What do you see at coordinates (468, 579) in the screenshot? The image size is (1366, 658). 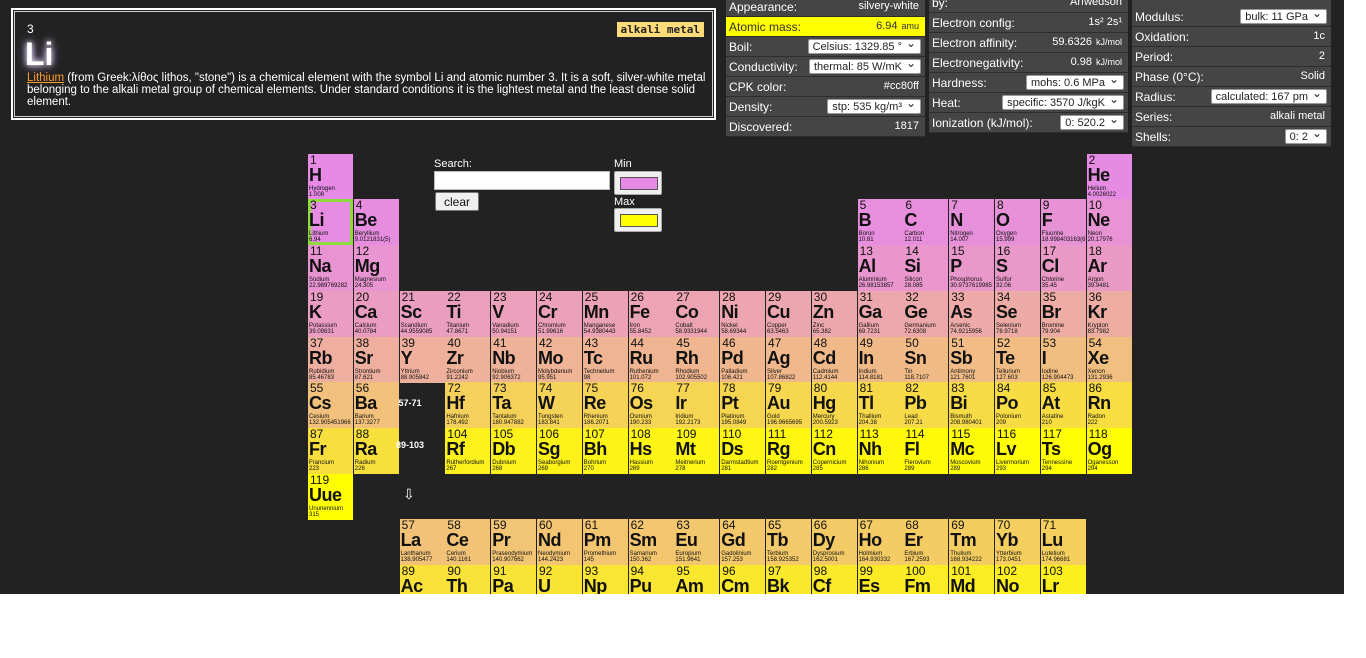 I see `element-cell-th: 90ThThorium232.0377` at bounding box center [468, 579].